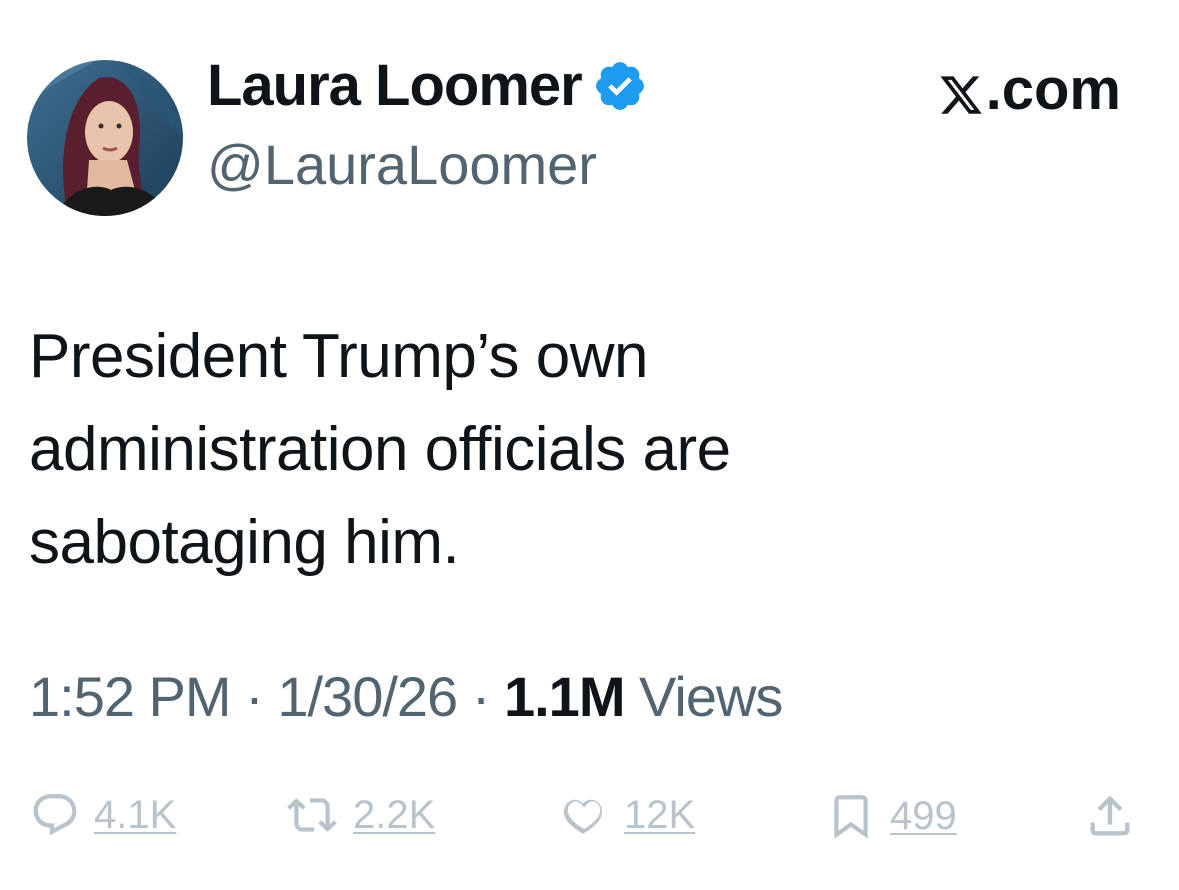 This screenshot has width=1179, height=890. I want to click on share-button, so click(1117, 816).